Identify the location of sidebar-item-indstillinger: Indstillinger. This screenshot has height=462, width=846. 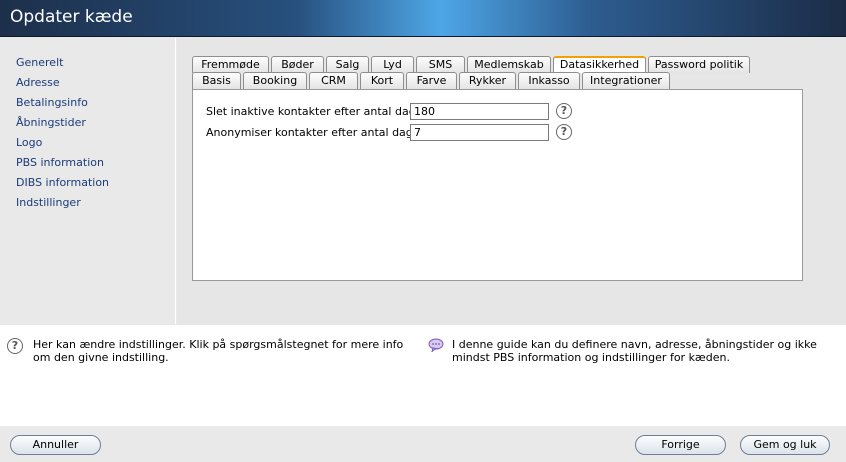
(62, 206).